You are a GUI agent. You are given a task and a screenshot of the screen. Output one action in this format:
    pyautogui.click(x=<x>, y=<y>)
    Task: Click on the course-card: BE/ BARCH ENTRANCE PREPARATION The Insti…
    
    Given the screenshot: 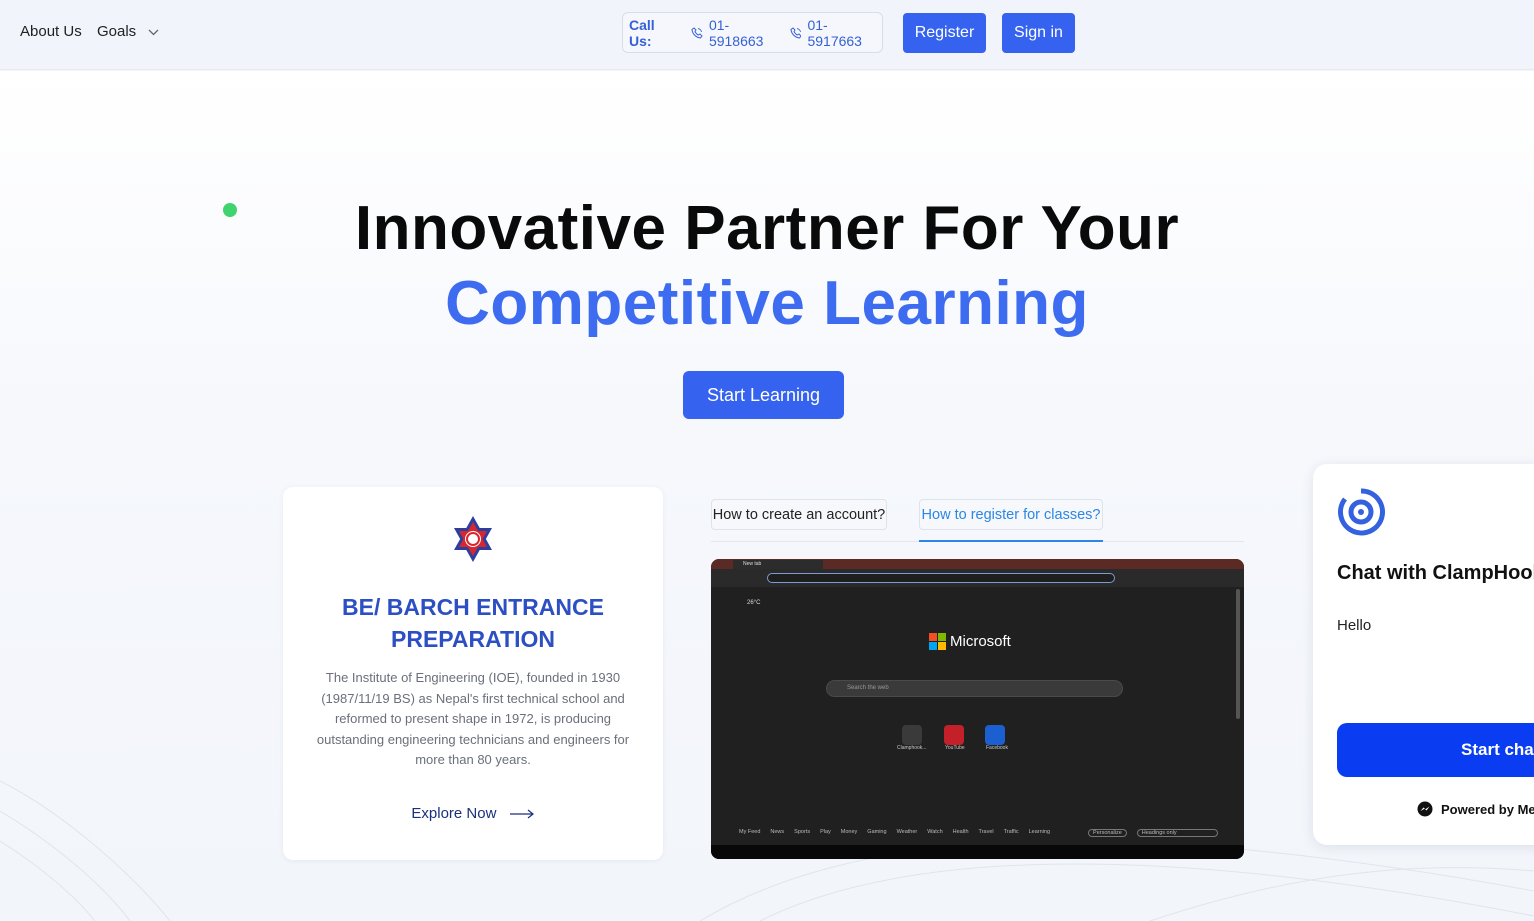 What is the action you would take?
    pyautogui.click(x=473, y=673)
    